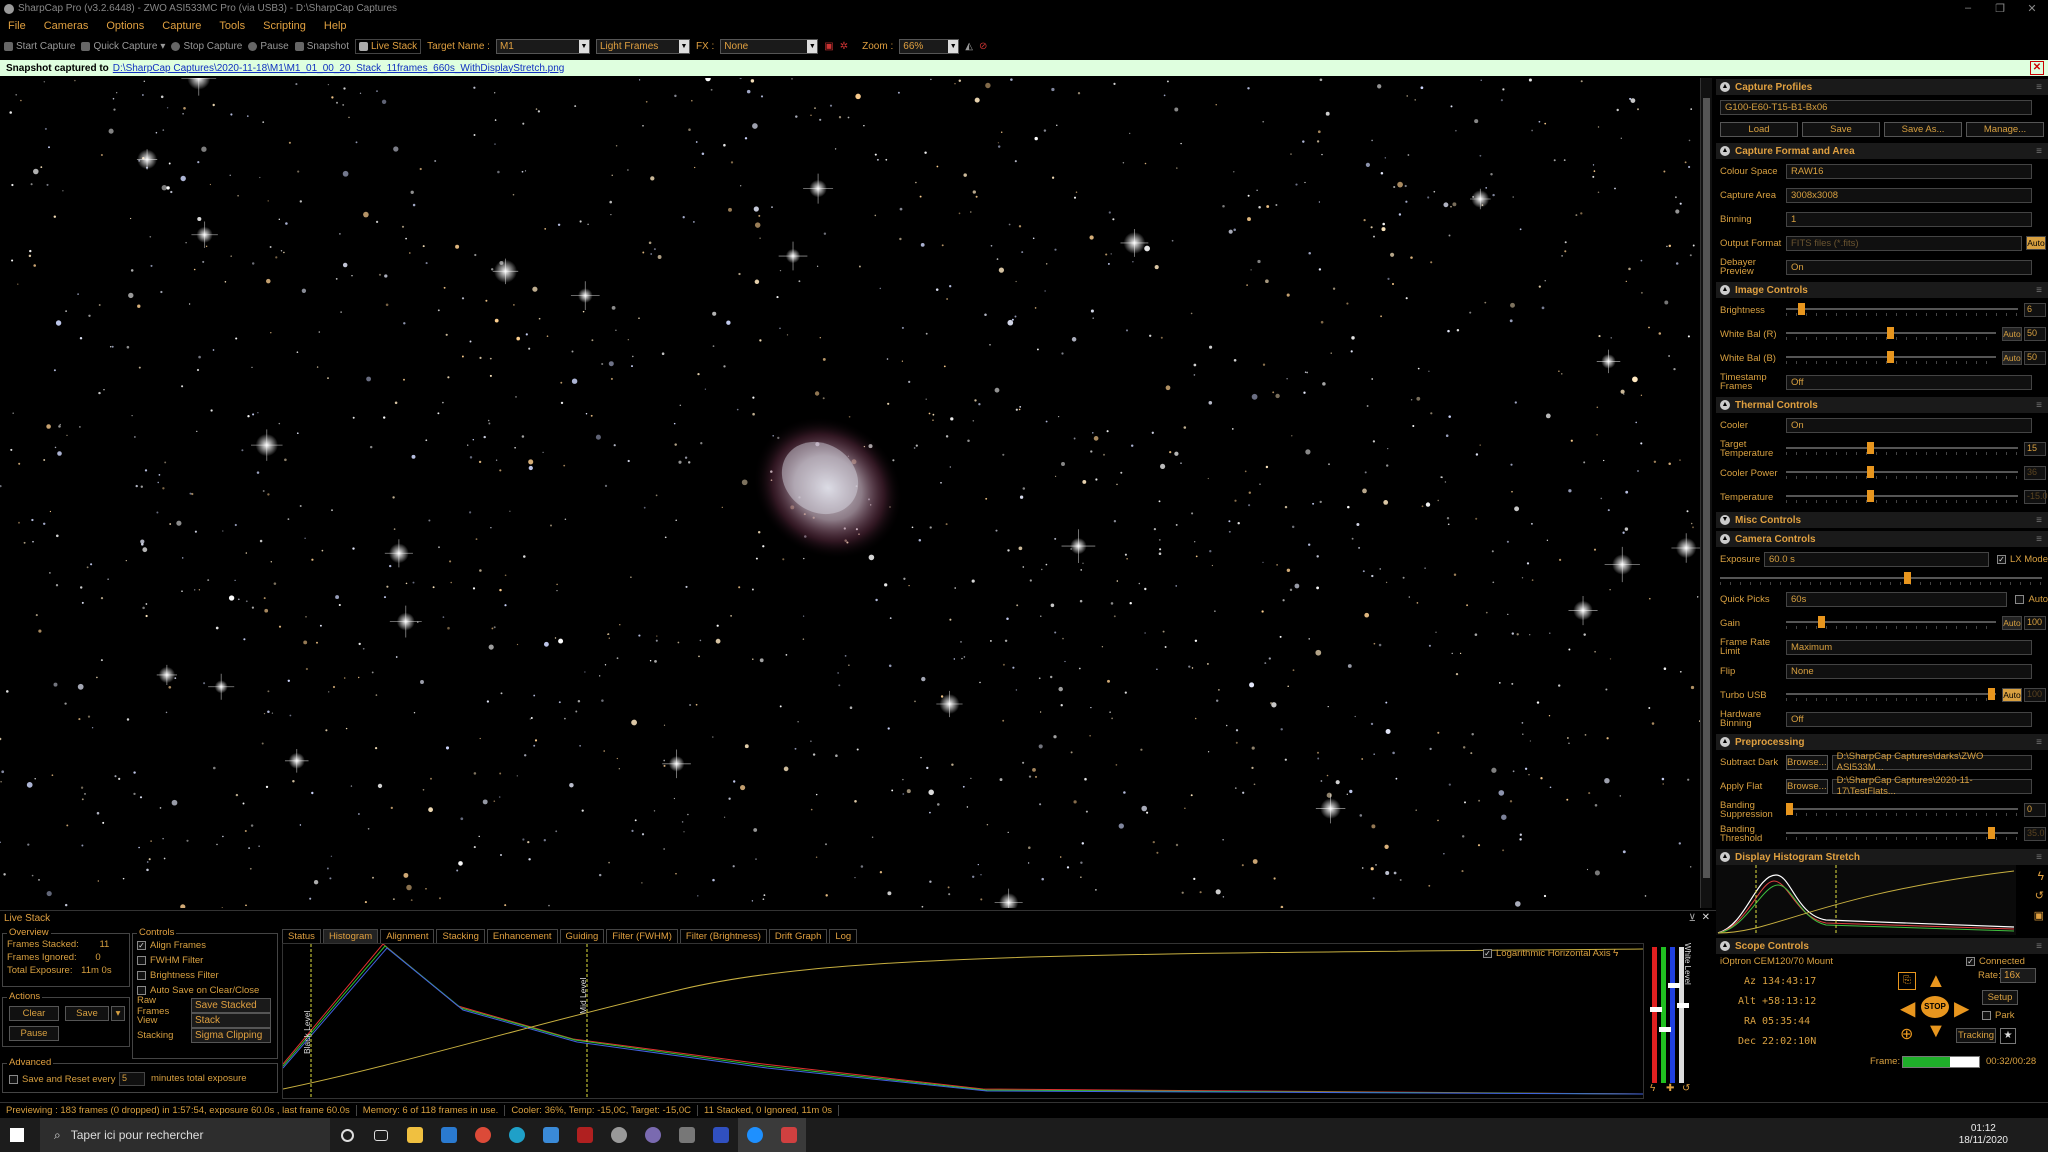 This screenshot has width=2048, height=1152. What do you see at coordinates (62, 1079) in the screenshot?
I see `save-reset-checkbox: Save and Reset every` at bounding box center [62, 1079].